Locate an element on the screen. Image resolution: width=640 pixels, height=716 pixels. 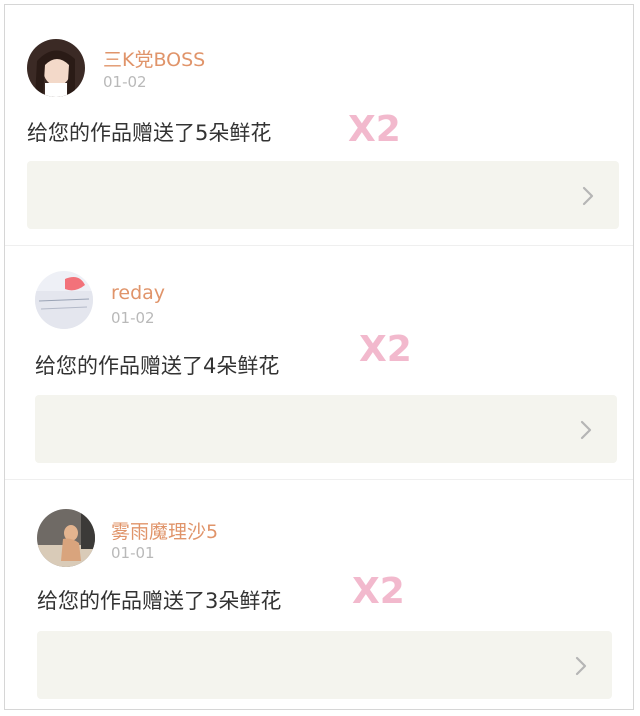
user-avatar-love-note-icon is located at coordinates (64, 300).